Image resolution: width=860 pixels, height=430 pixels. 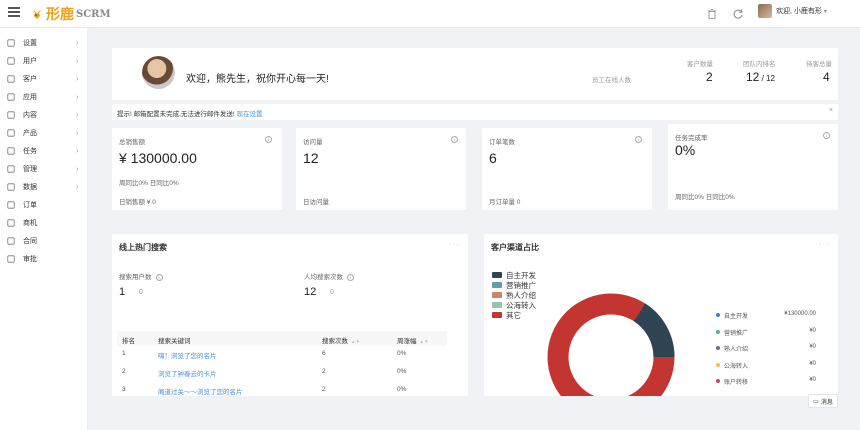 I want to click on sidebar-item-1: 用户 ›, so click(x=44, y=61).